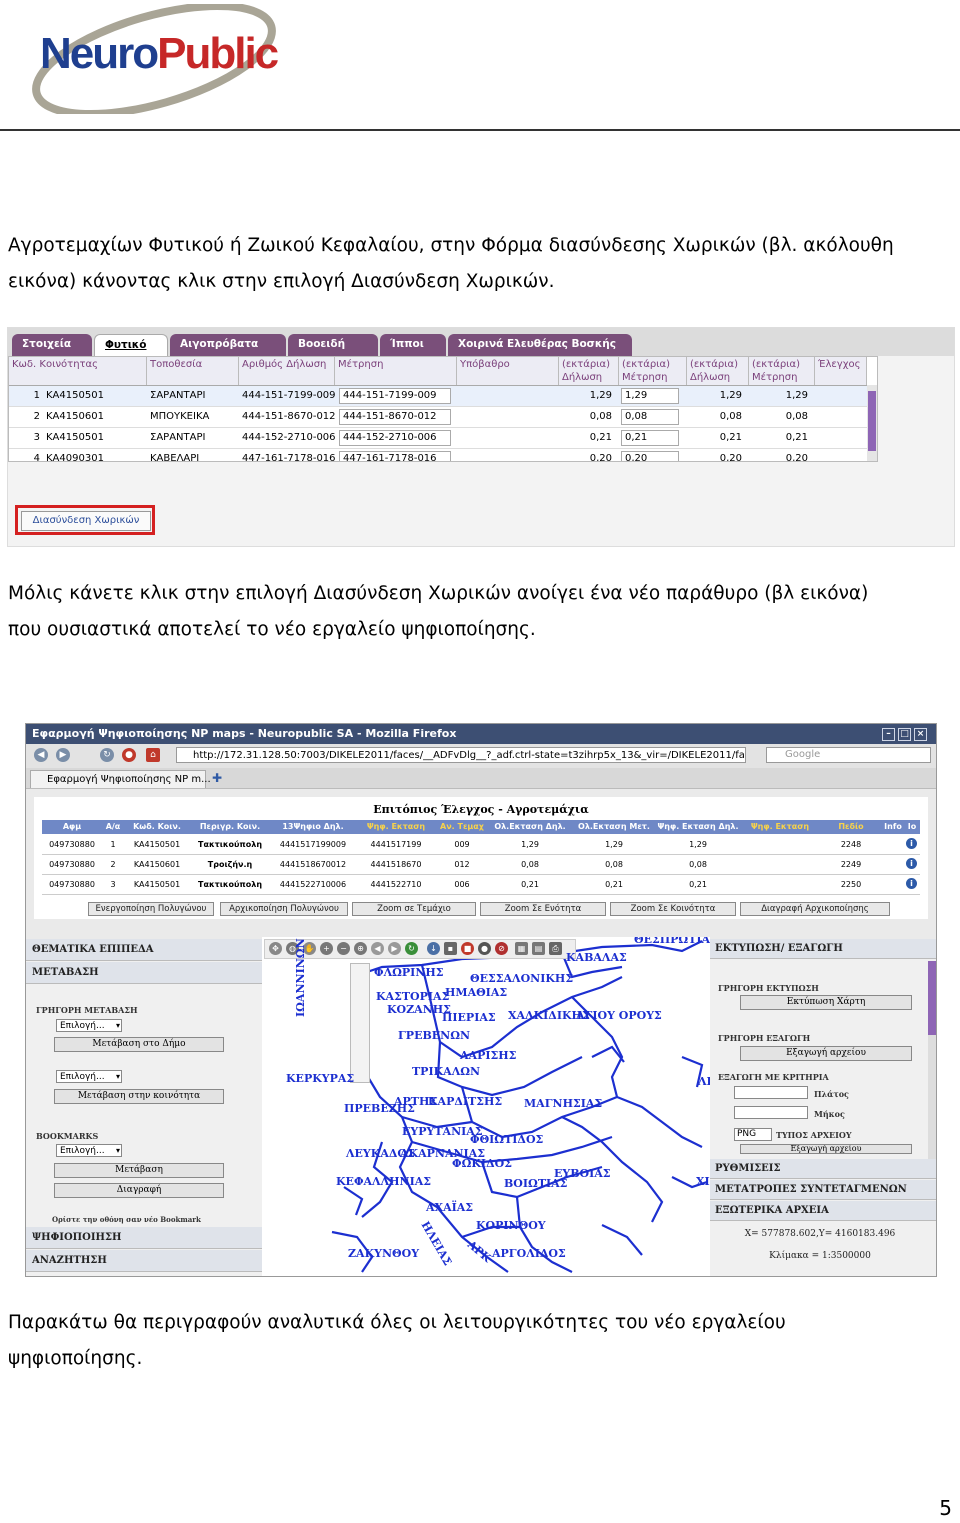 The height and width of the screenshot is (1523, 960). Describe the element at coordinates (284, 909) in the screenshot. I see `reset-polygon-button: Αρχικοποίηση Πολυγώνου` at that location.